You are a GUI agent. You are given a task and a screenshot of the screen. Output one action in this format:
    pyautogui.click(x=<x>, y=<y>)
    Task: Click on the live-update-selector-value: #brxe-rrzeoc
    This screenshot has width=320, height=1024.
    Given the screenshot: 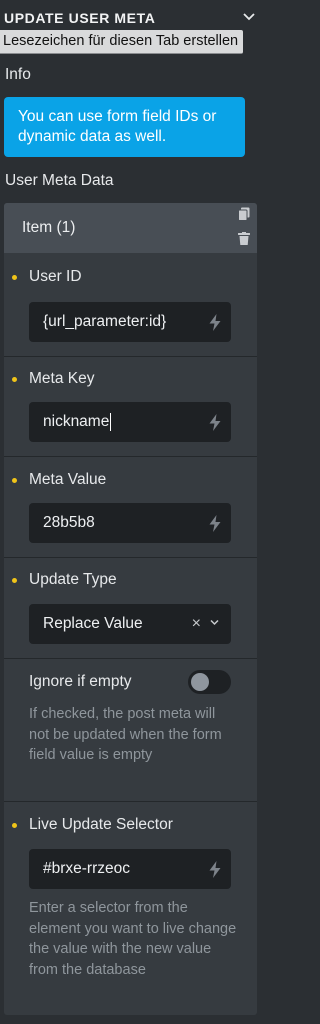 What is the action you would take?
    pyautogui.click(x=86, y=868)
    